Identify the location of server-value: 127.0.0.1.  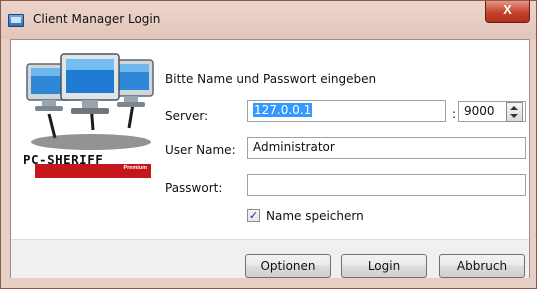
(283, 110).